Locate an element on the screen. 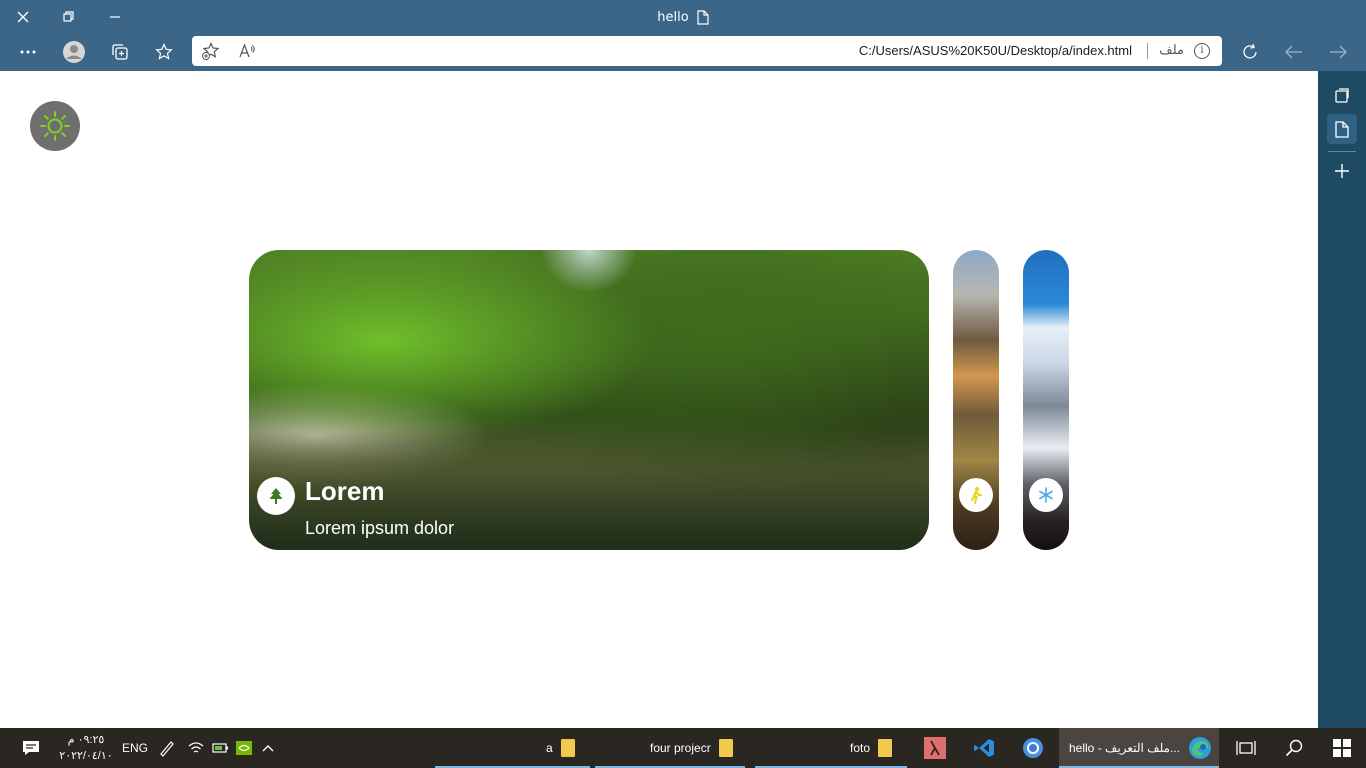 This screenshot has width=1366, height=768. battery-button is located at coordinates (221, 748).